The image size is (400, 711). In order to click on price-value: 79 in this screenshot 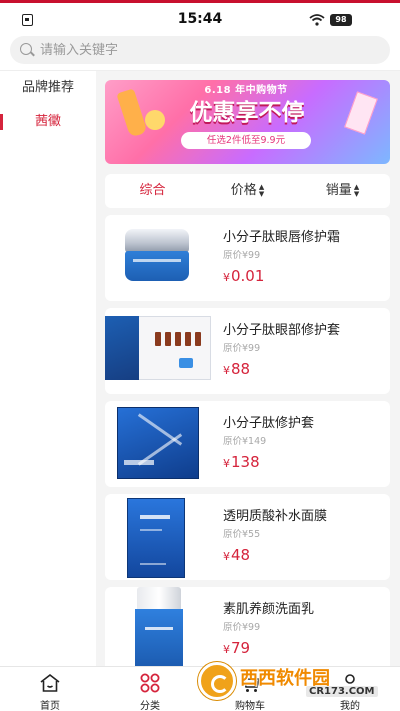, I will do `click(241, 648)`.